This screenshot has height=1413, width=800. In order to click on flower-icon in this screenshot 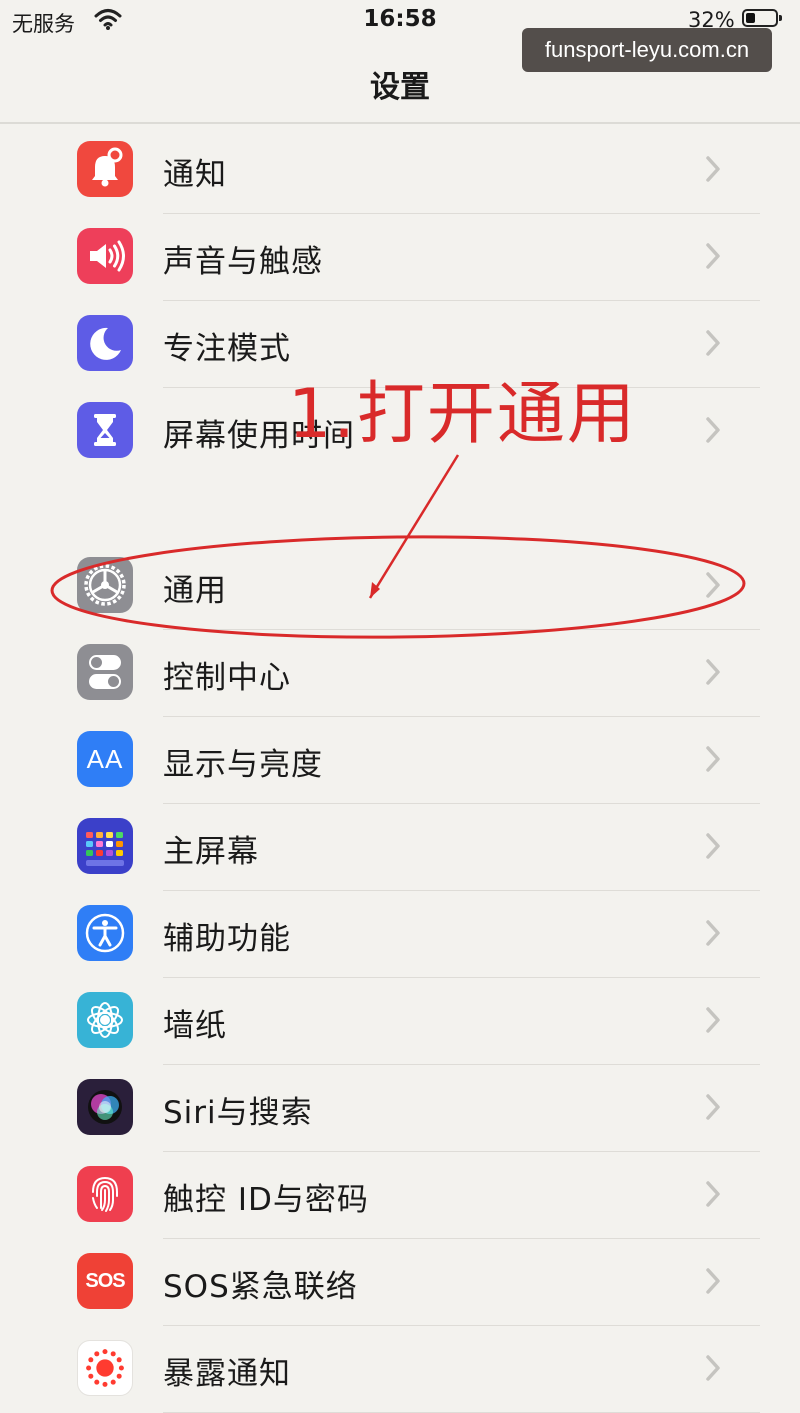, I will do `click(105, 1020)`.